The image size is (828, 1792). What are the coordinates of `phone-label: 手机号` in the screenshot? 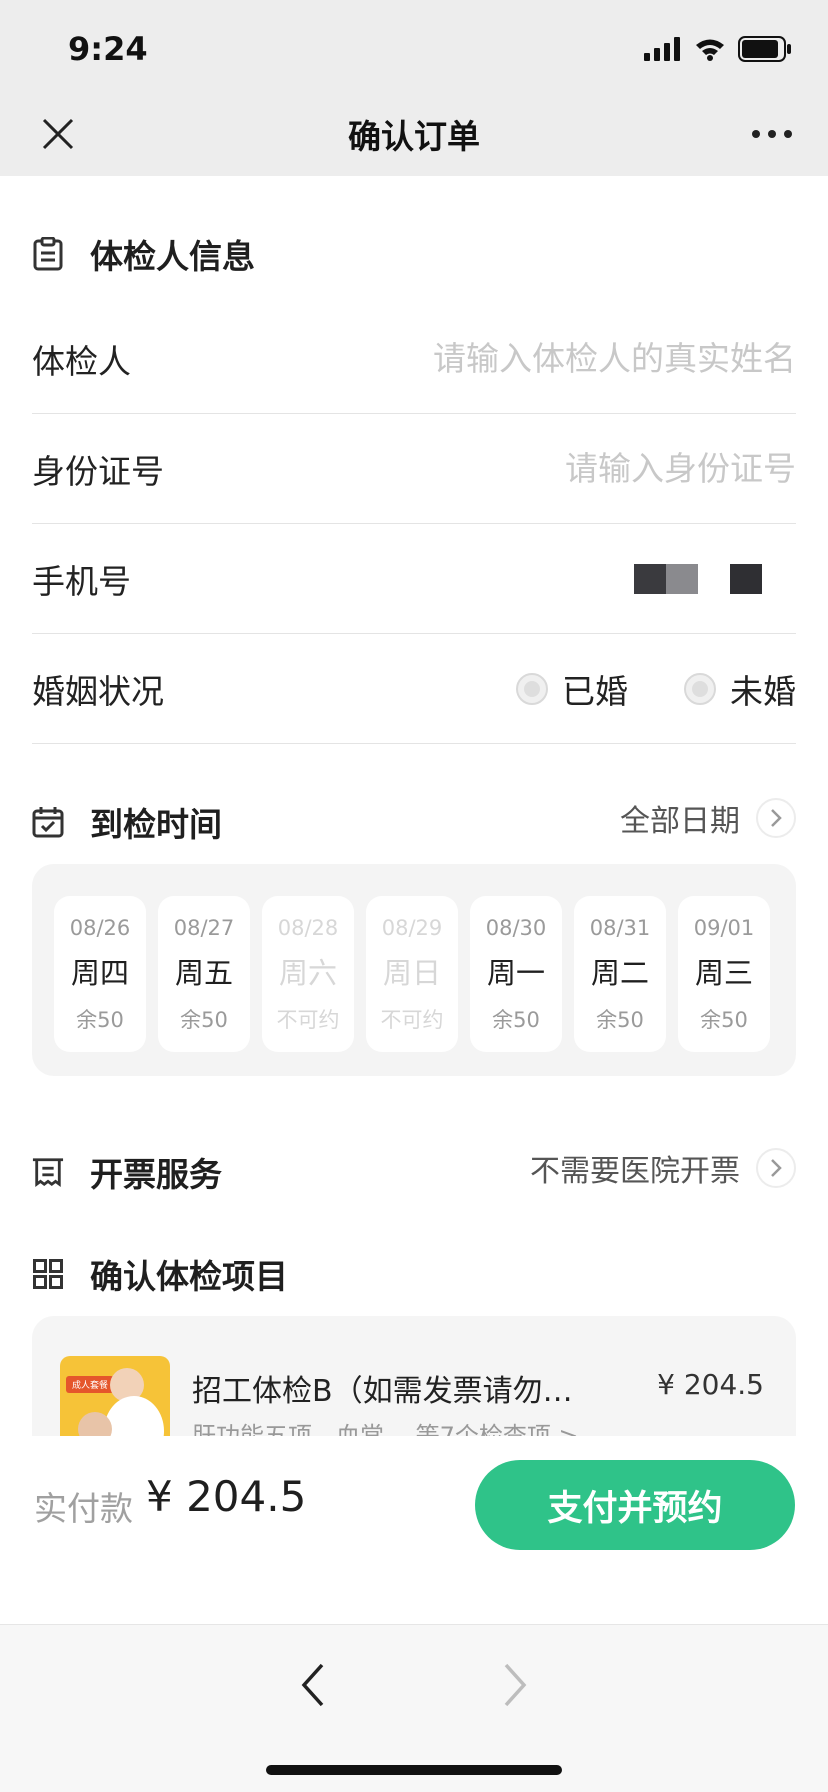 It's located at (81, 581).